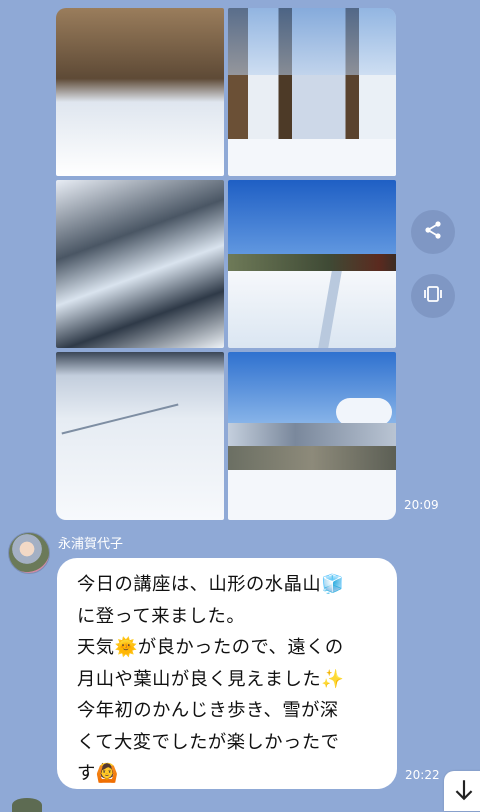 The image size is (480, 812). Describe the element at coordinates (208, 742) in the screenshot. I see `message-line: くて大変でしたが楽しかったで` at that location.